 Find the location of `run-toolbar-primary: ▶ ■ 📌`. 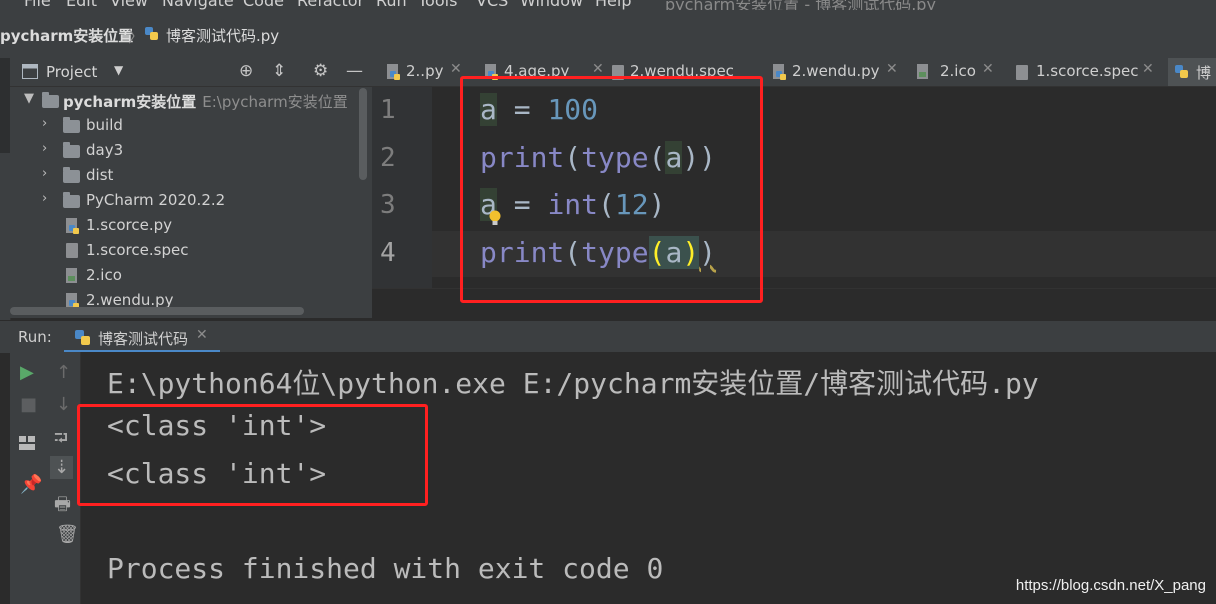

run-toolbar-primary: ▶ ■ 📌 is located at coordinates (29, 478).